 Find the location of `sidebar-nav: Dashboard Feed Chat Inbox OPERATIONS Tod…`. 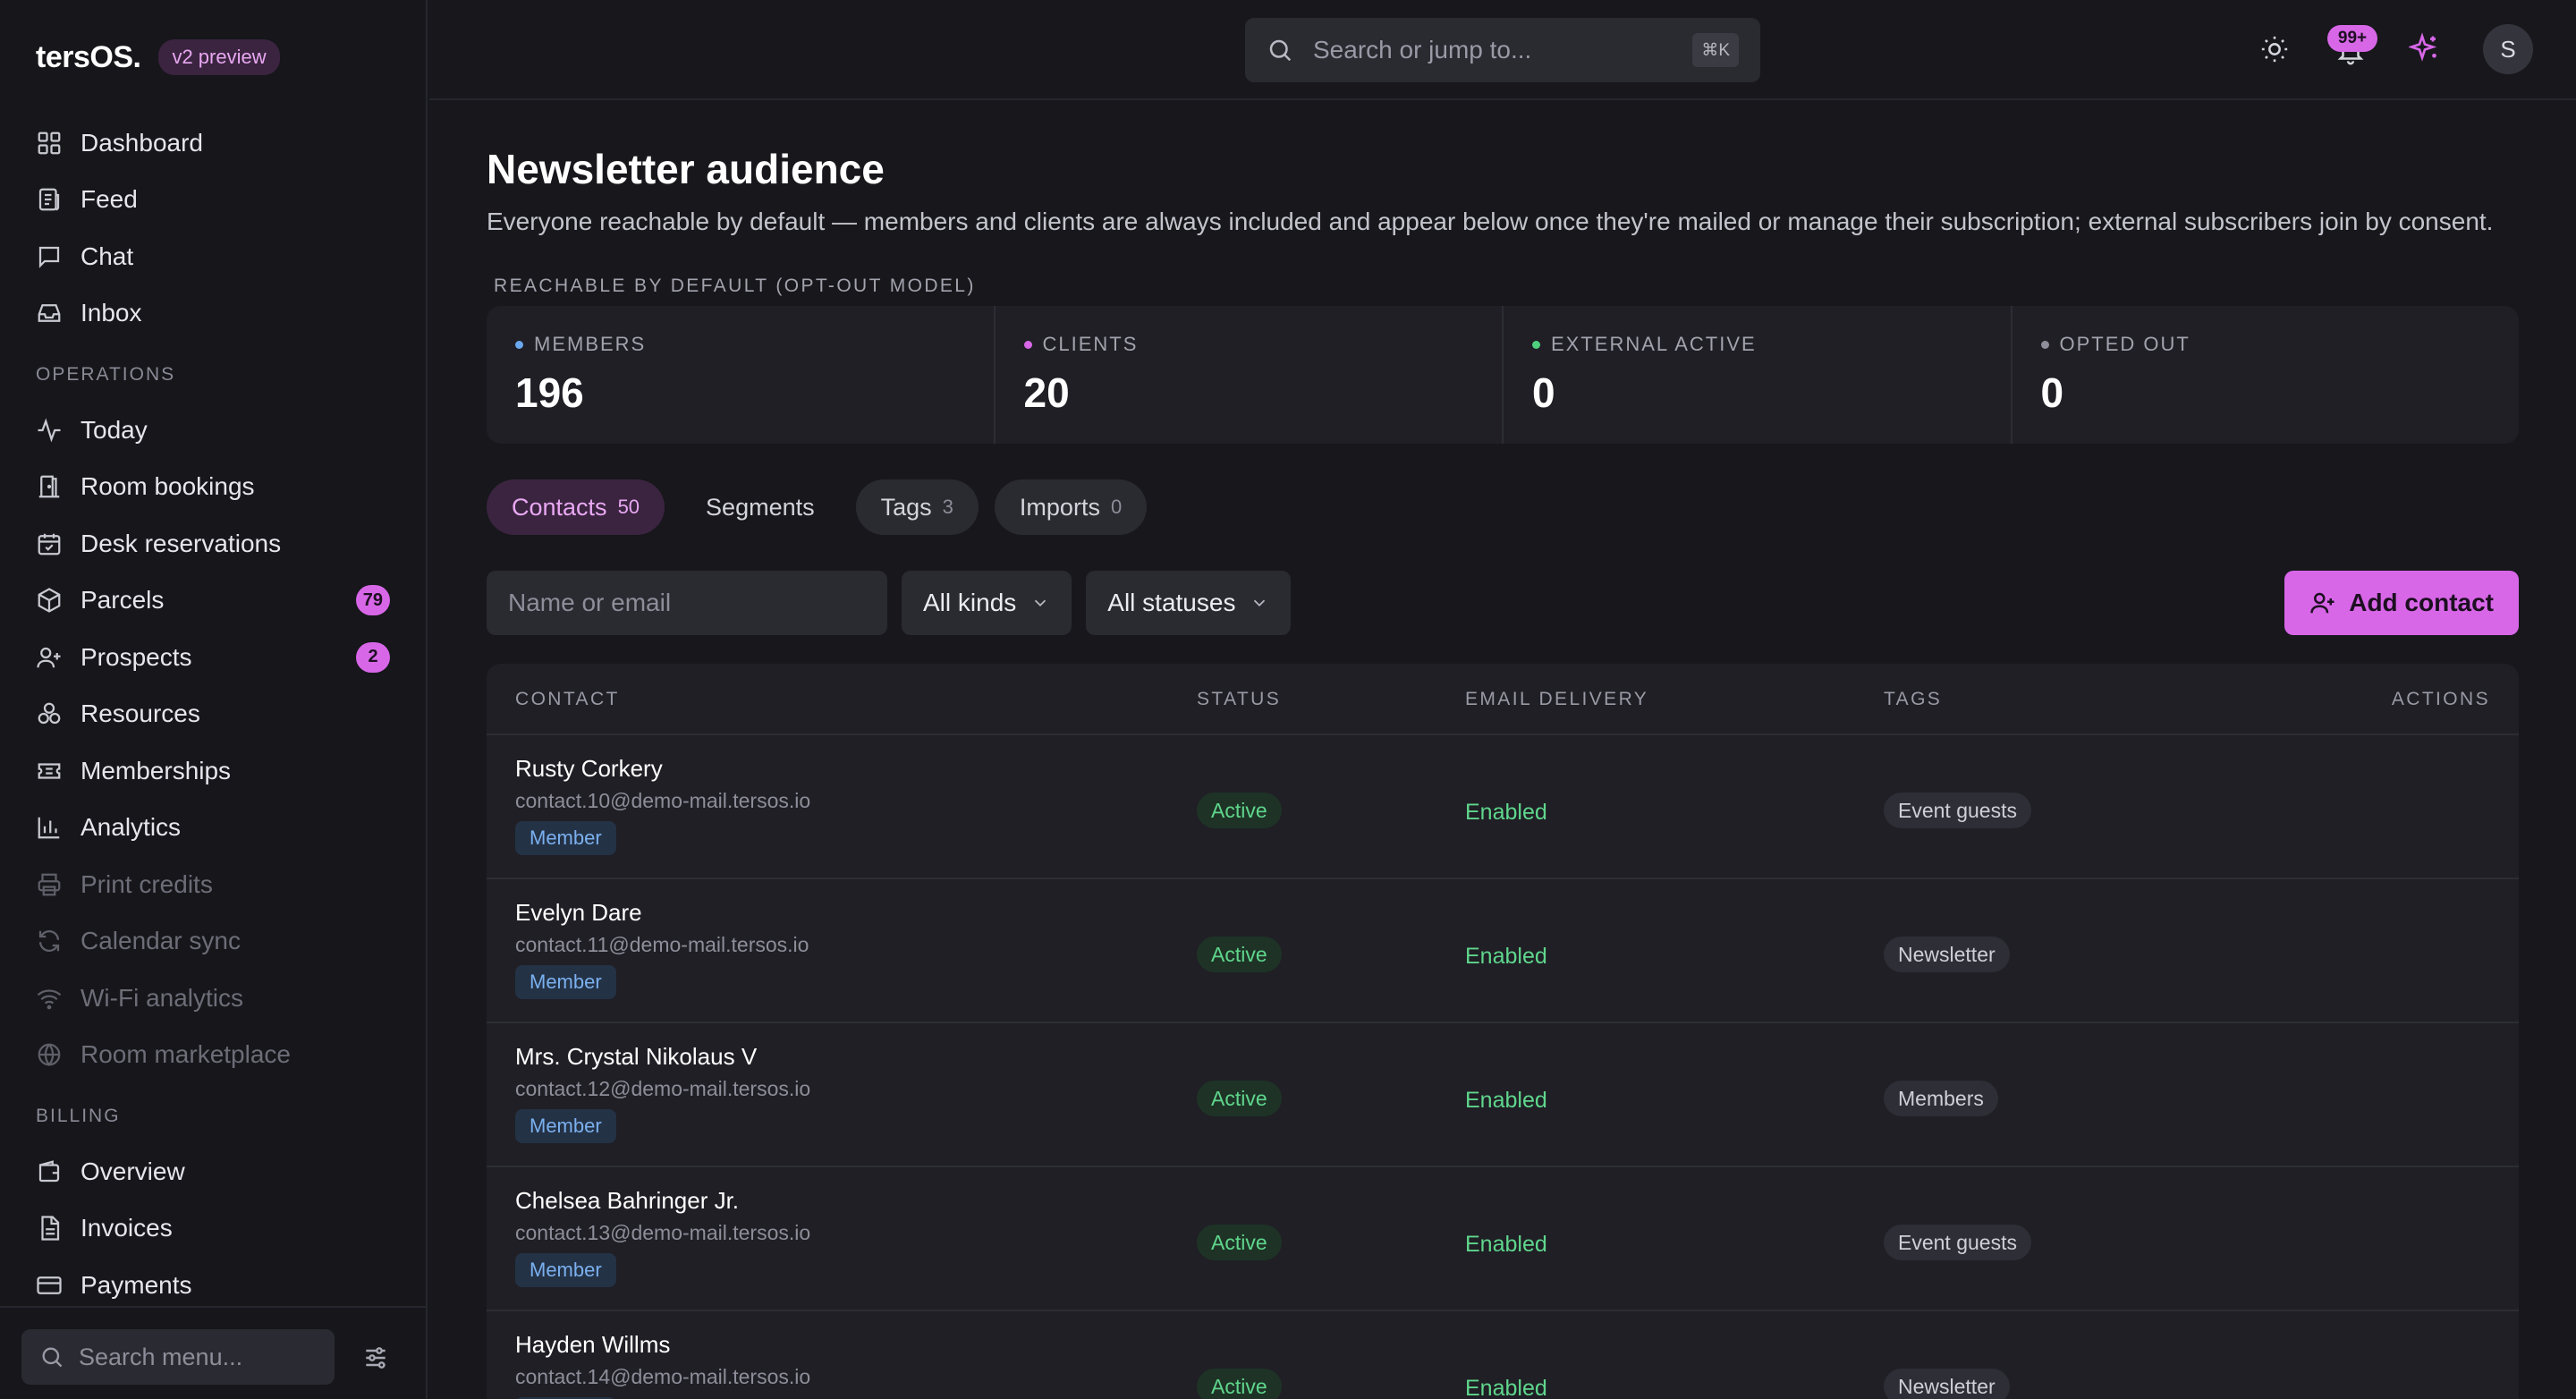

sidebar-nav: Dashboard Feed Chat Inbox OPERATIONS Tod… is located at coordinates (213, 714).